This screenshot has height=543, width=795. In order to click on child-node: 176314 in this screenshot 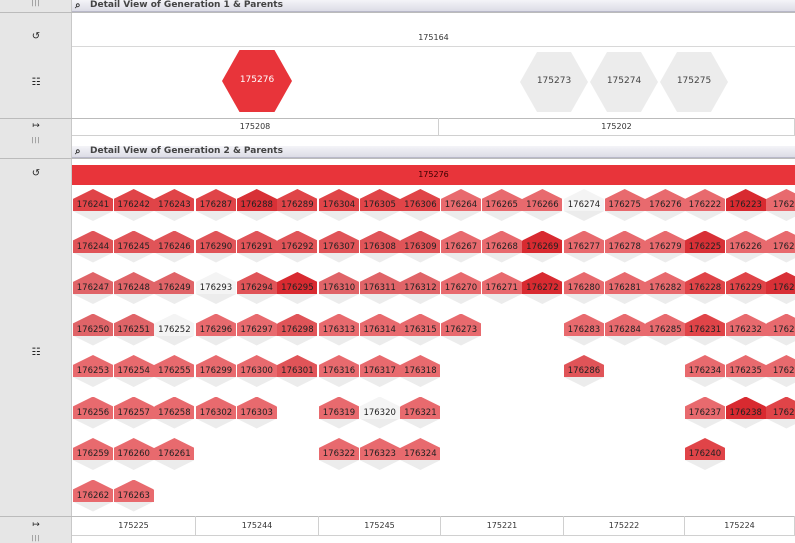, I will do `click(379, 329)`.